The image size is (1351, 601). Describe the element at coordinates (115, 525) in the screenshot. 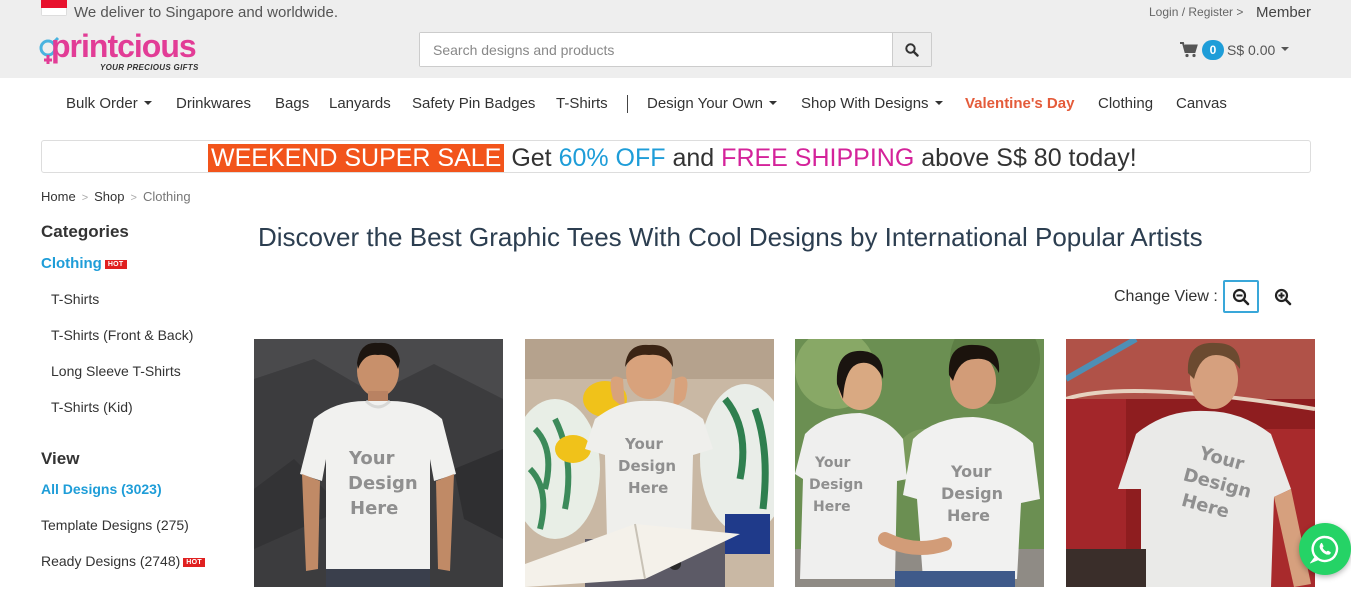

I see `view-template-designs: Template Designs (275)` at that location.